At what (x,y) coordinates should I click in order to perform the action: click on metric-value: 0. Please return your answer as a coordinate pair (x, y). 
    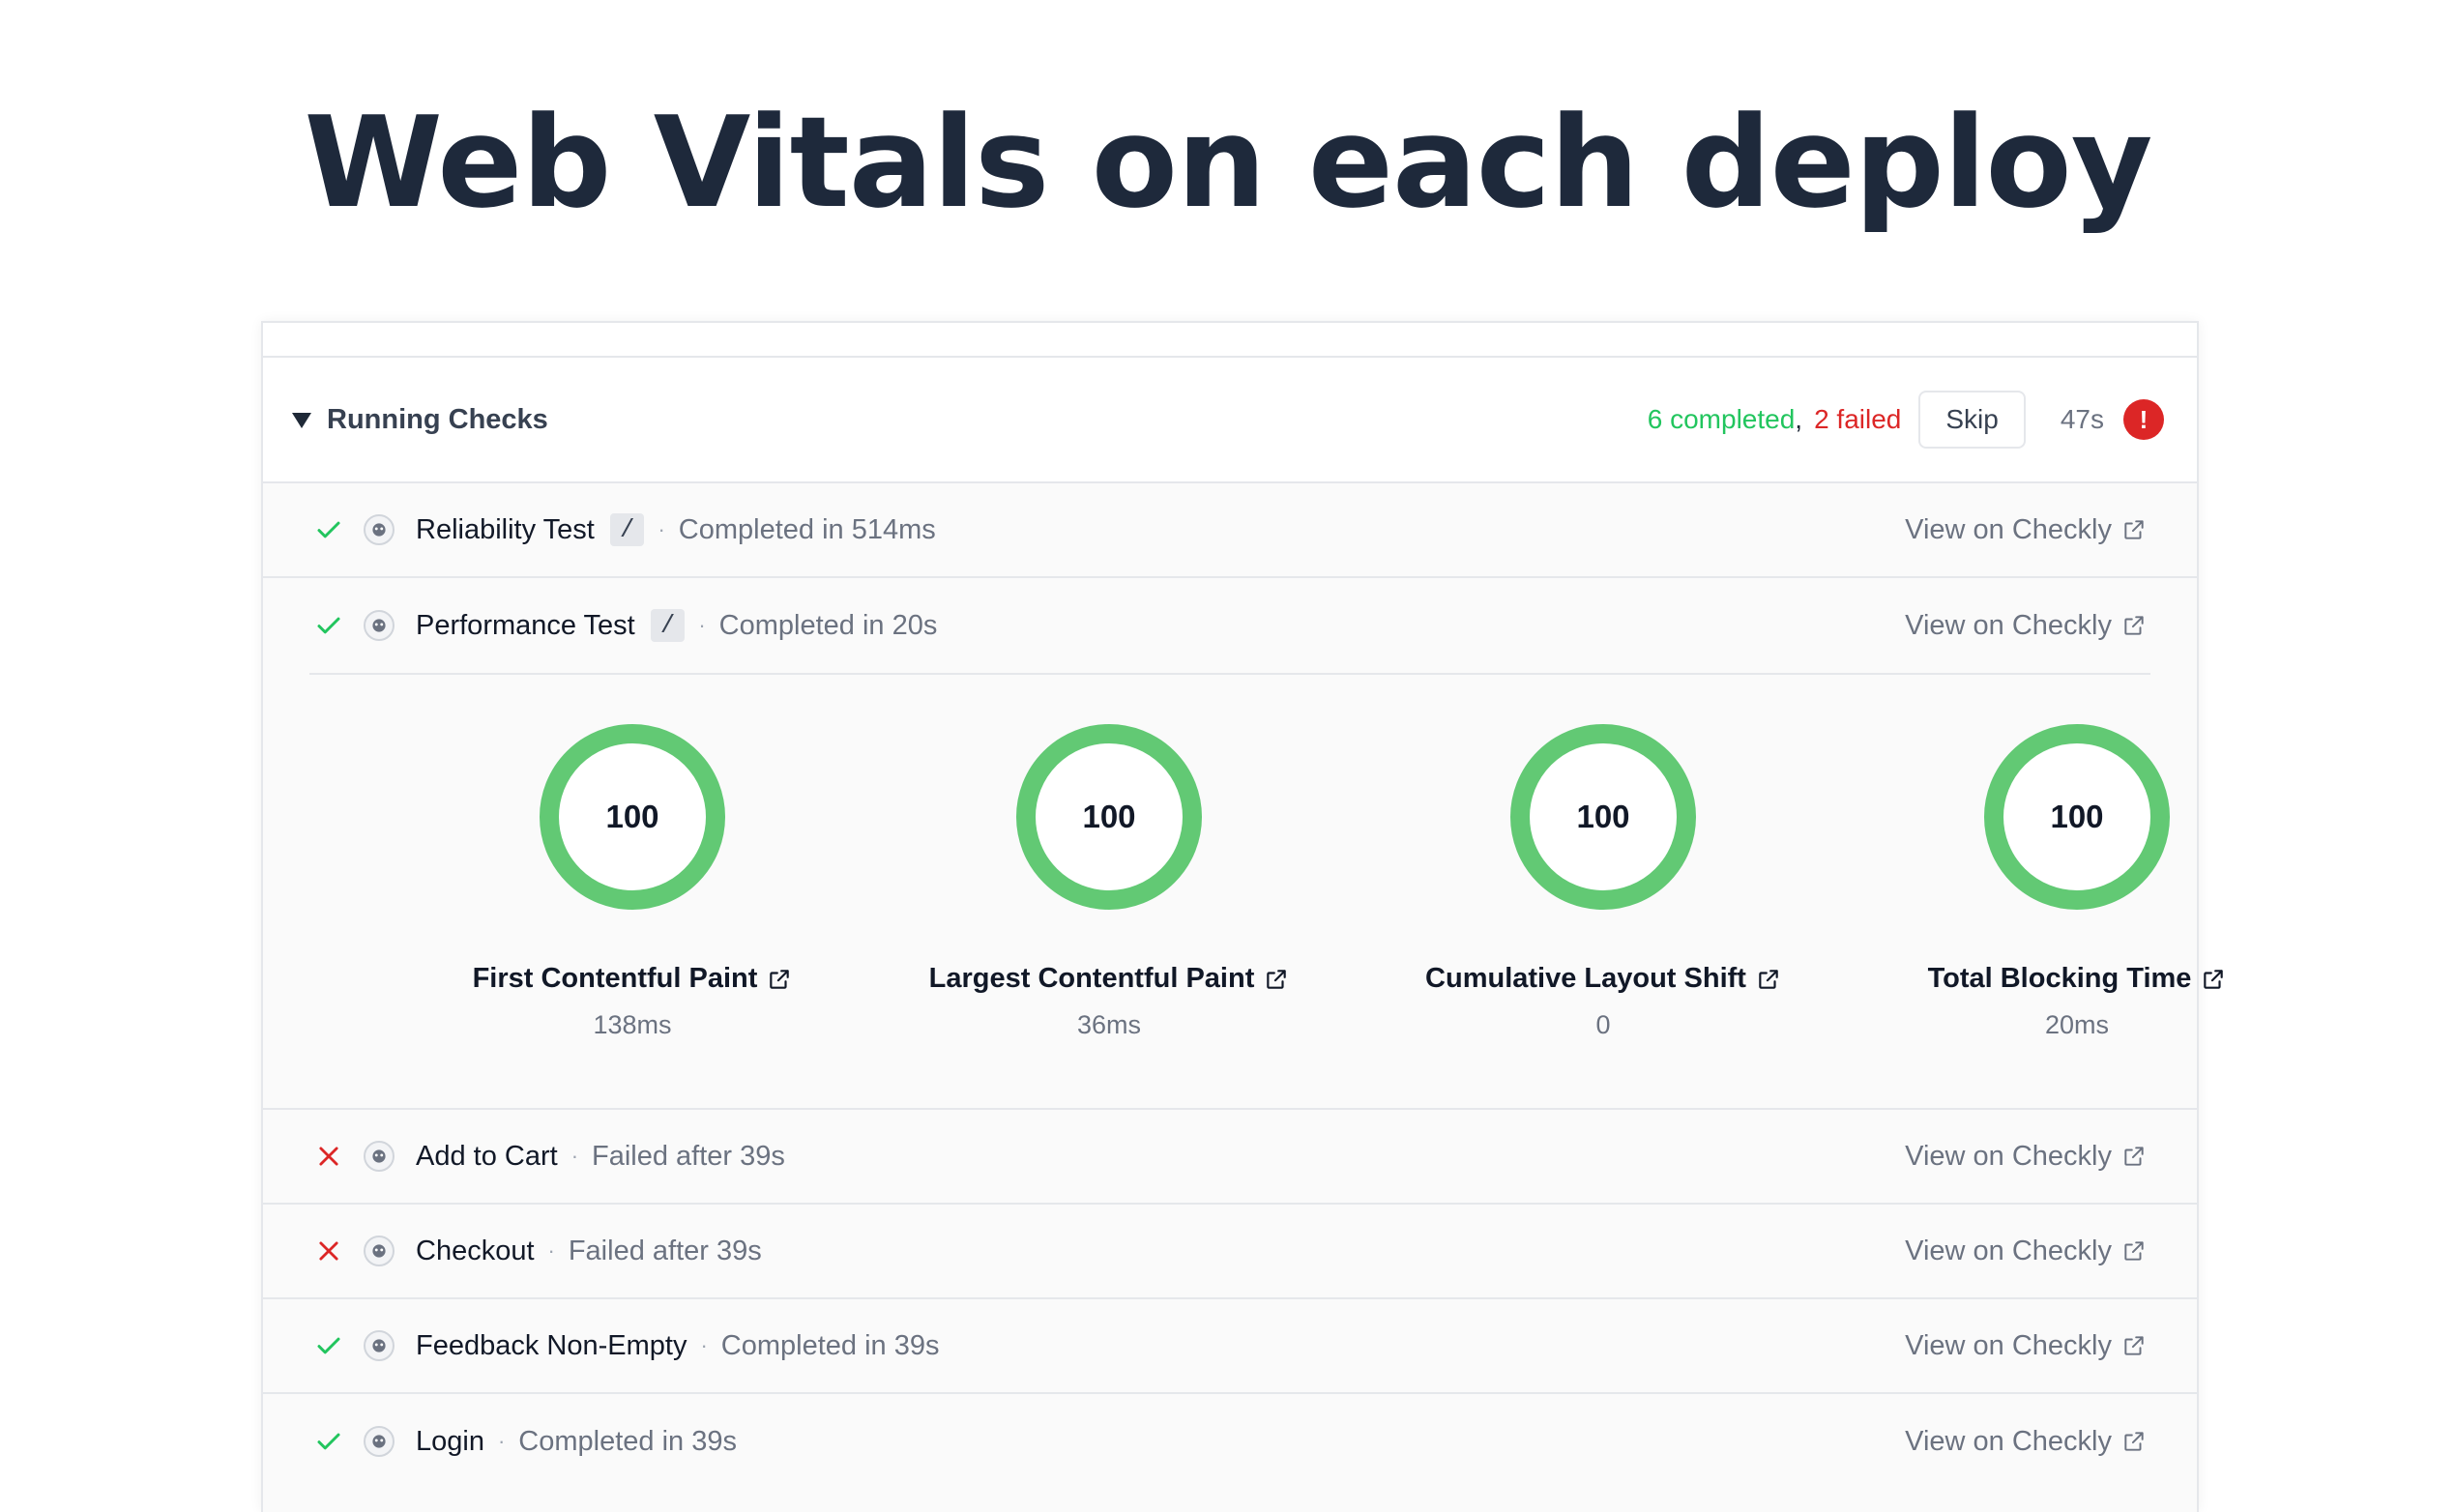
    Looking at the image, I should click on (1603, 1024).